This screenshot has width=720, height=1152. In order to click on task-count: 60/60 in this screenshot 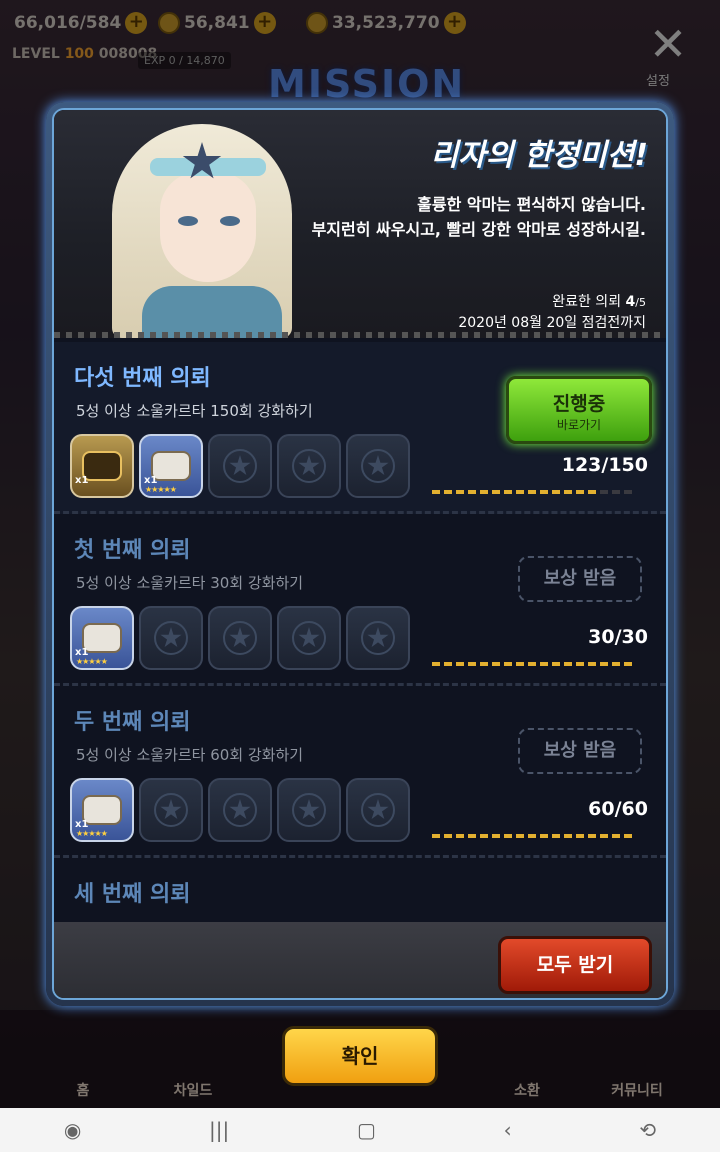, I will do `click(618, 809)`.